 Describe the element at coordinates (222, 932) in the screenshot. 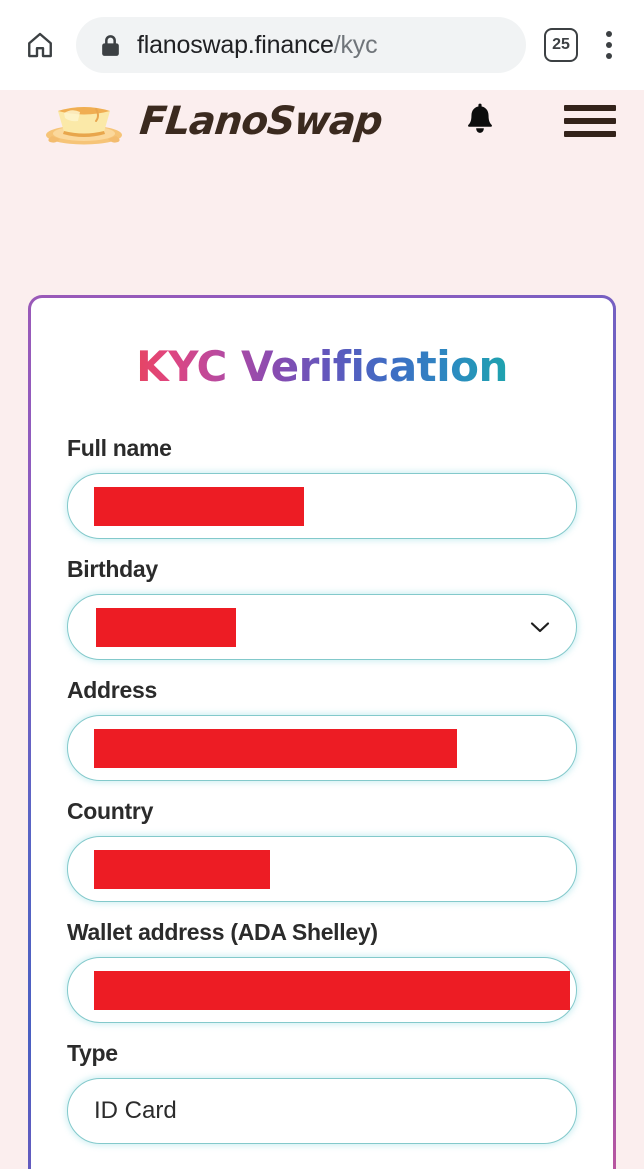

I see `field-label-wallet-address: Wallet address (ADA Shelley)` at that location.